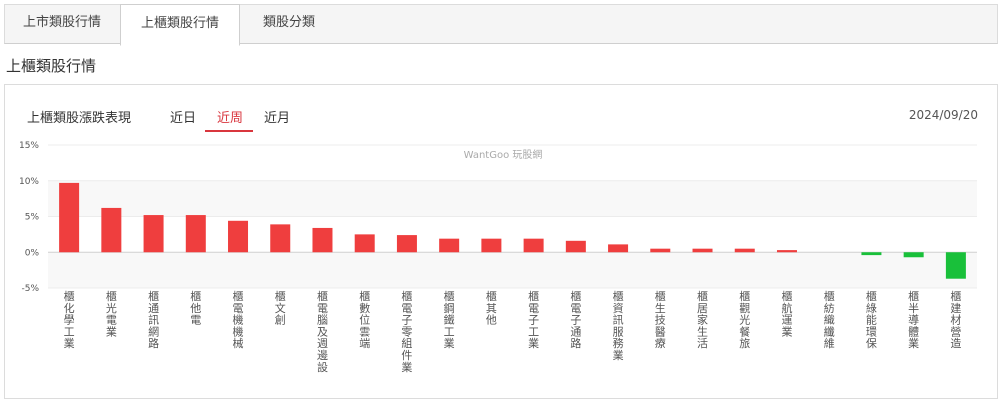 This screenshot has height=403, width=1002. Describe the element at coordinates (364, 343) in the screenshot. I see `category-label-char: 端` at that location.